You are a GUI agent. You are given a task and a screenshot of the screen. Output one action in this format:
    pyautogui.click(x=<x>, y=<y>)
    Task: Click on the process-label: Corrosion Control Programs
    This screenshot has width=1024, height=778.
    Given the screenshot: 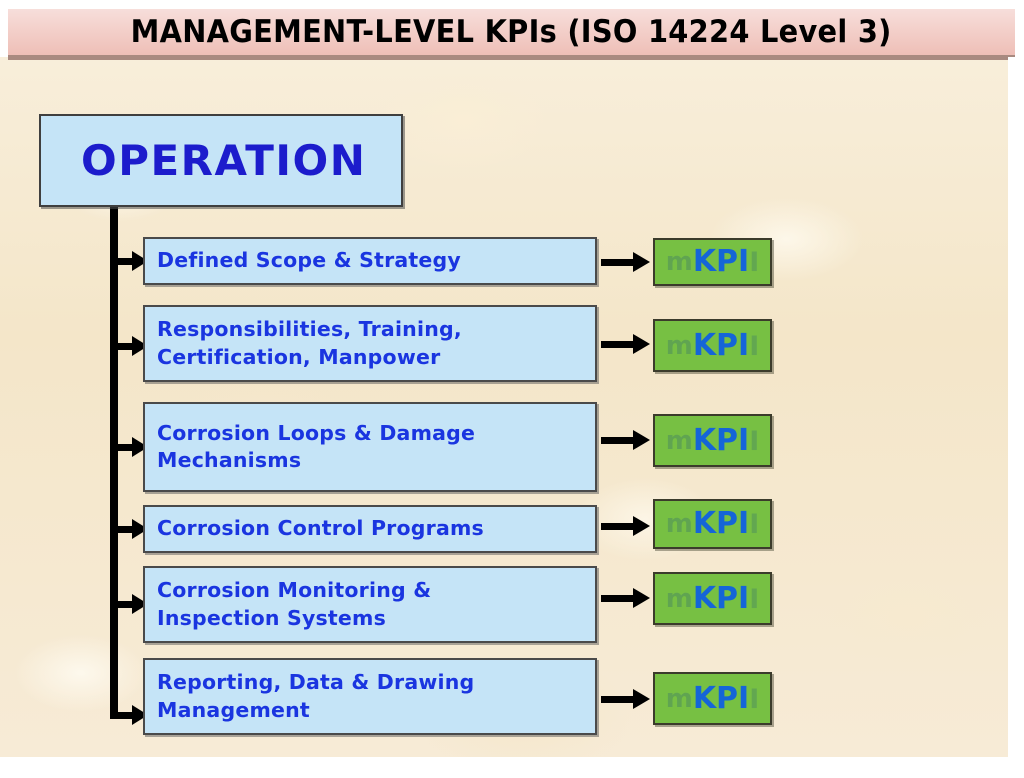 What is the action you would take?
    pyautogui.click(x=320, y=528)
    